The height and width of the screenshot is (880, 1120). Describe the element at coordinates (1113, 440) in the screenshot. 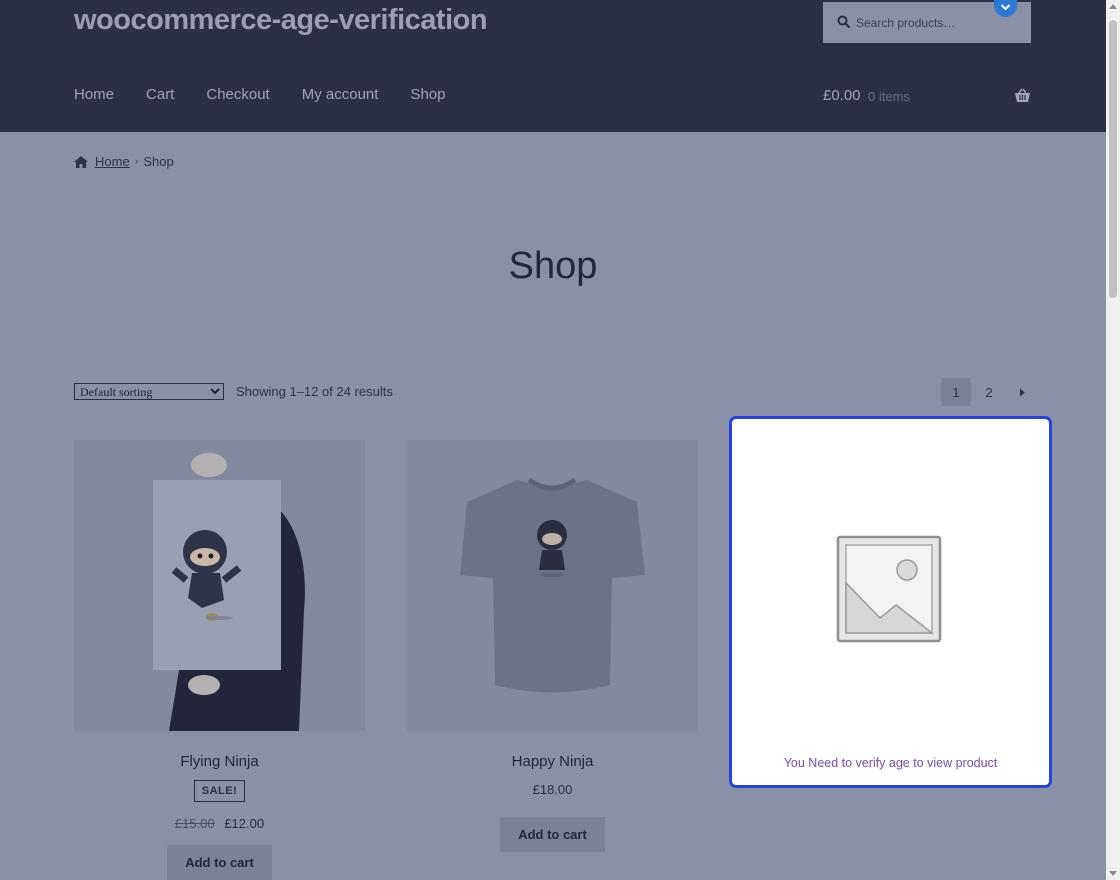

I see `scrollbar` at that location.